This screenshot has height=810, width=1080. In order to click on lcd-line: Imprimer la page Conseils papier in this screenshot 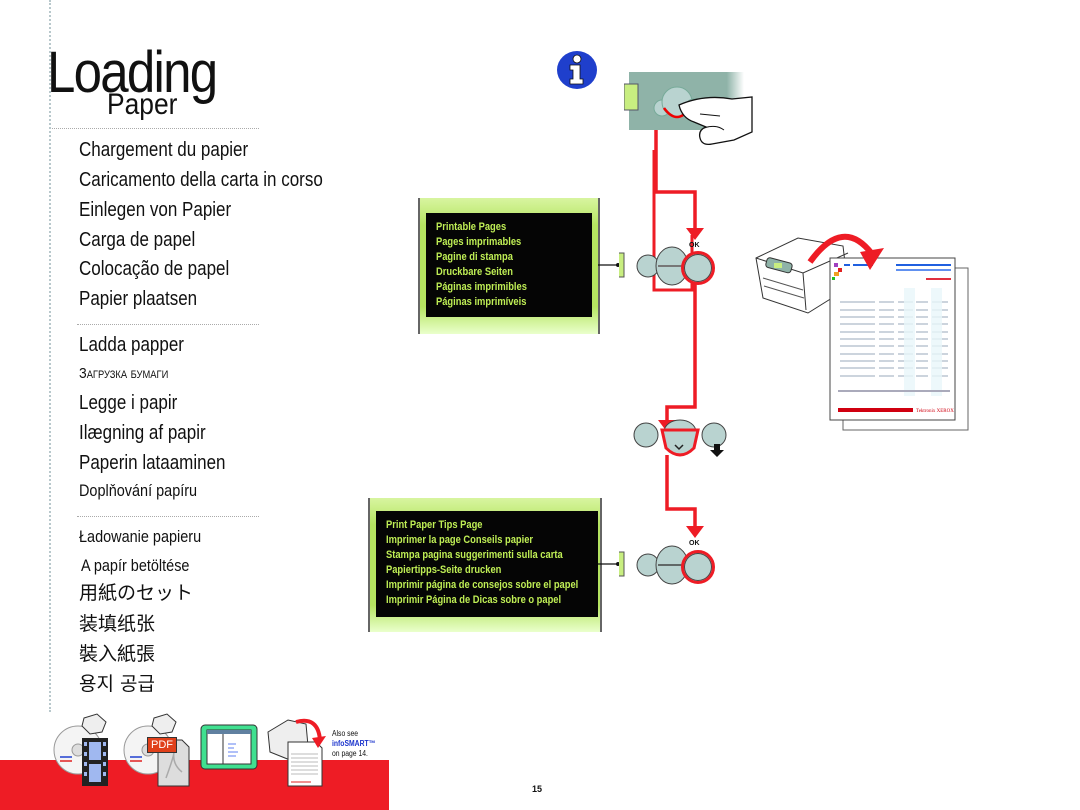, I will do `click(460, 540)`.